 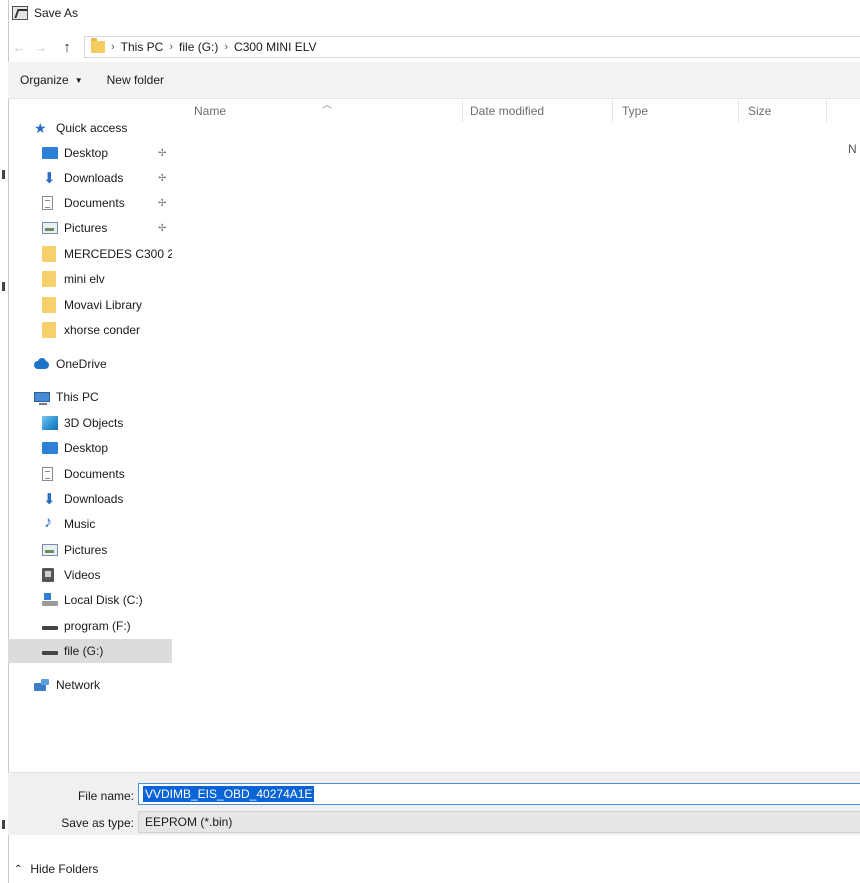 I want to click on save-type-select: EEPROM (*.bin), so click(x=499, y=822).